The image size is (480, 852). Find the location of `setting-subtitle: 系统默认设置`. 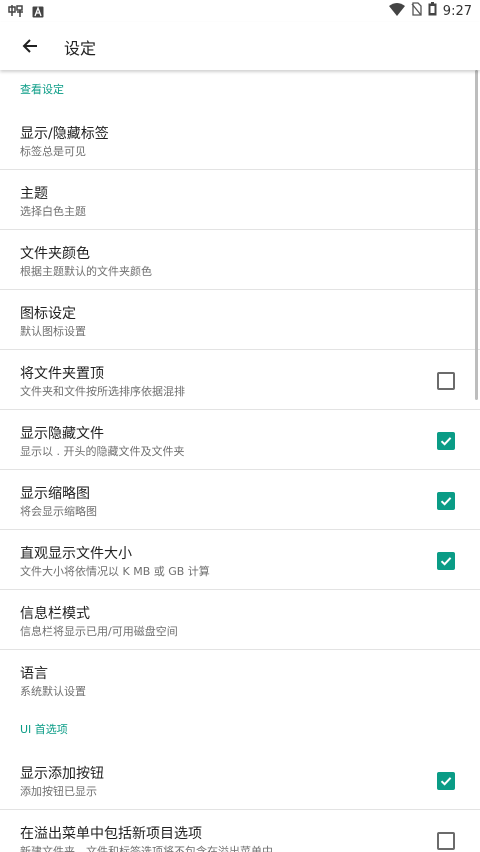

setting-subtitle: 系统默认设置 is located at coordinates (53, 691).